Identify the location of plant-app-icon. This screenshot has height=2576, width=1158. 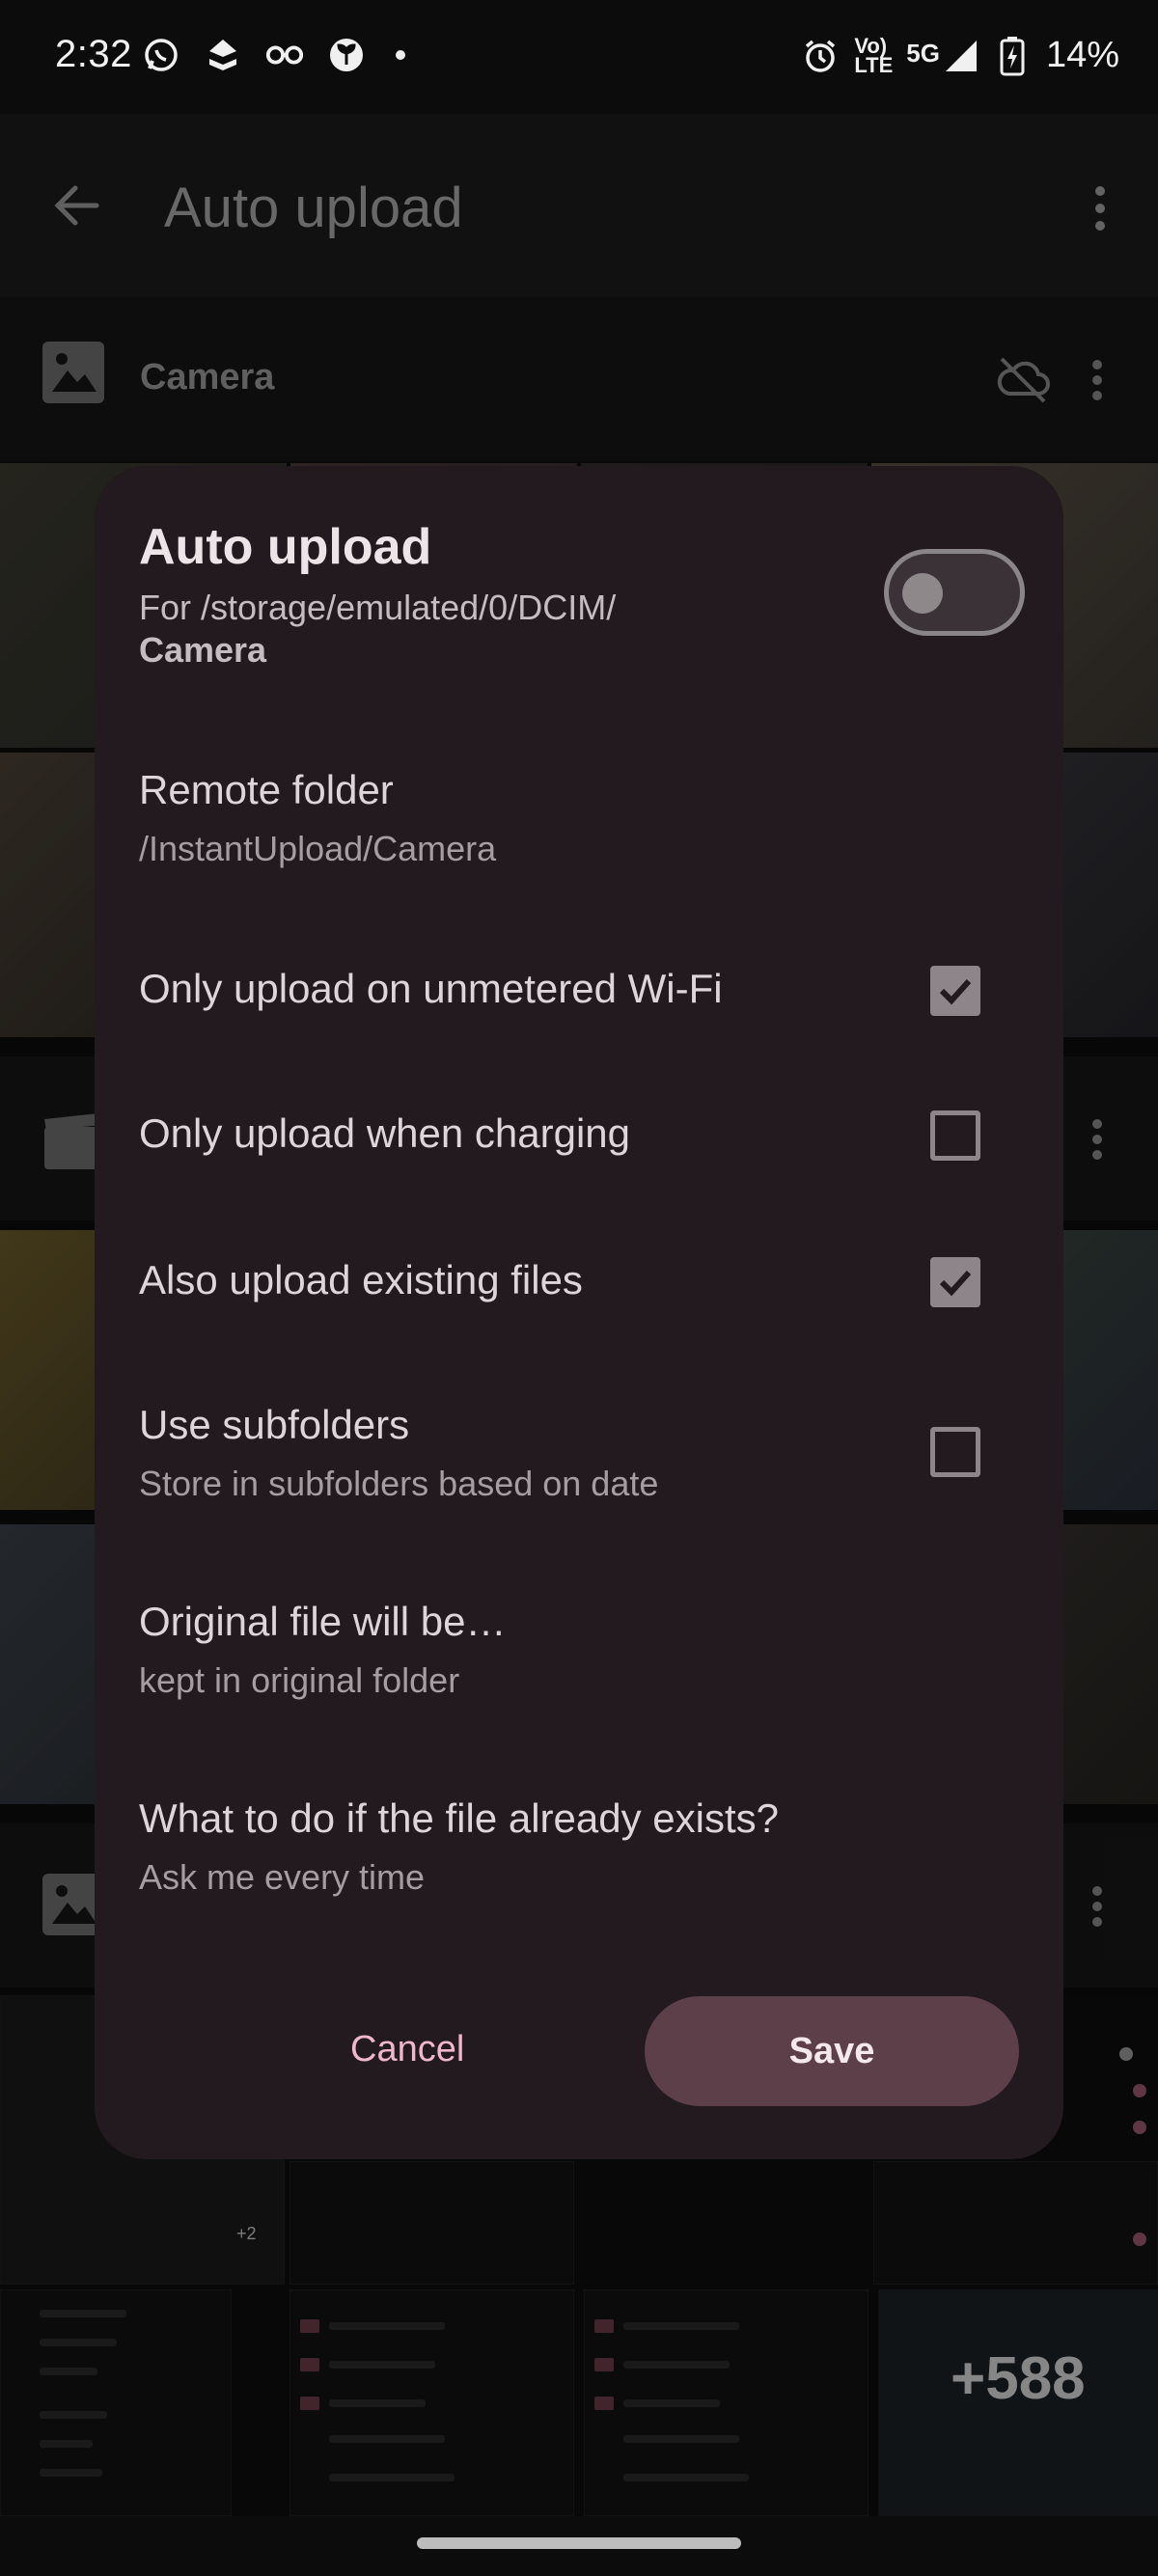
(346, 55).